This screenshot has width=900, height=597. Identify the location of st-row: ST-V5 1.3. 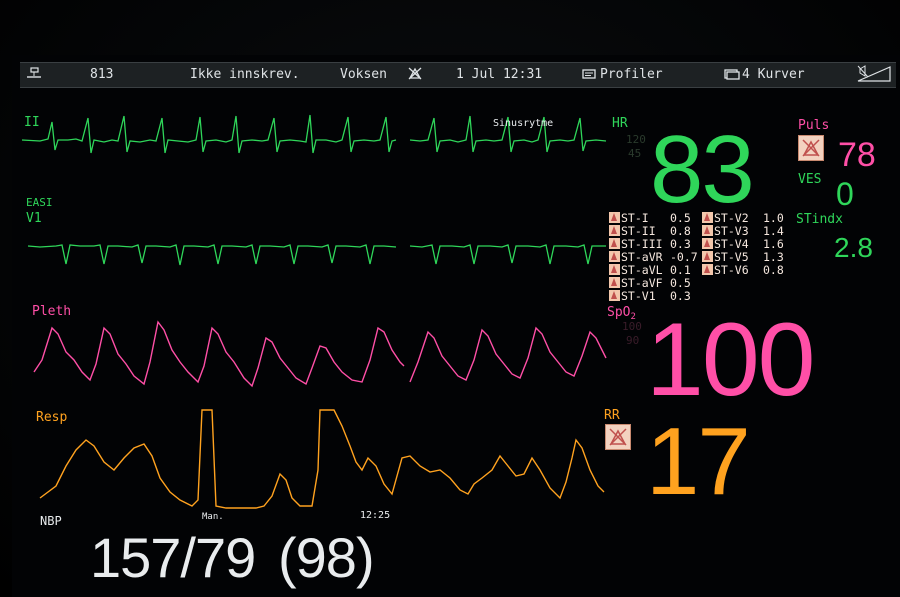
(743, 257).